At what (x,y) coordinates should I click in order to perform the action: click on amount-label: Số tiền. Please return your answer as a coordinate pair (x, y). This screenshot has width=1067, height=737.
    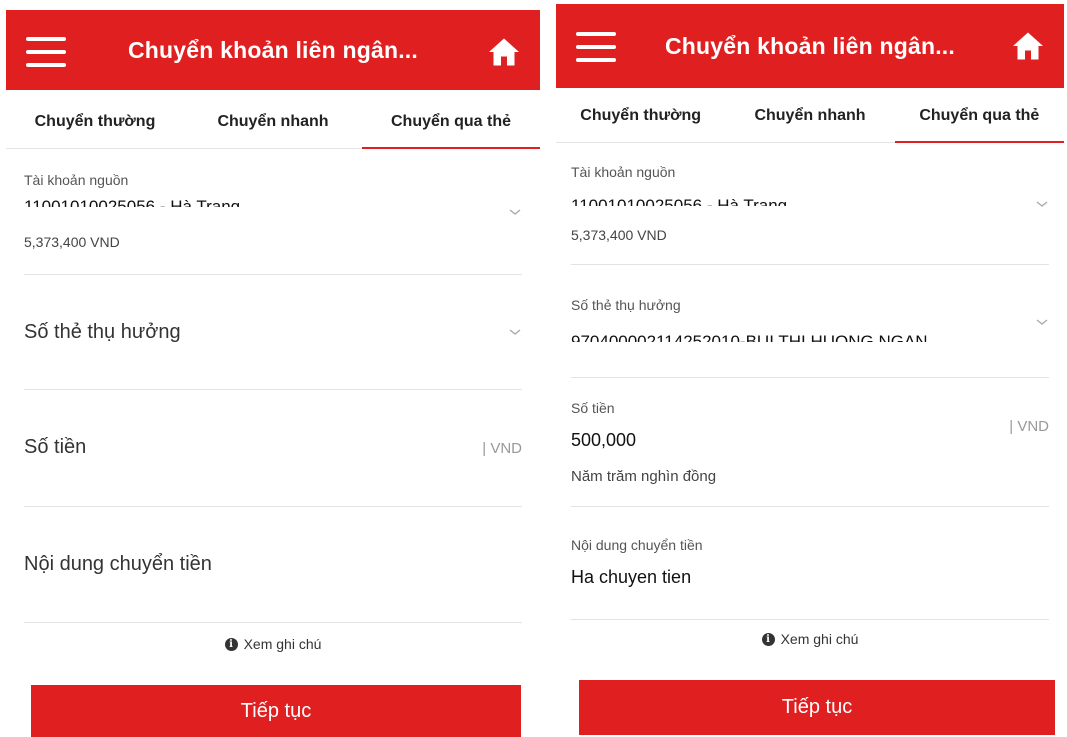
    Looking at the image, I should click on (593, 408).